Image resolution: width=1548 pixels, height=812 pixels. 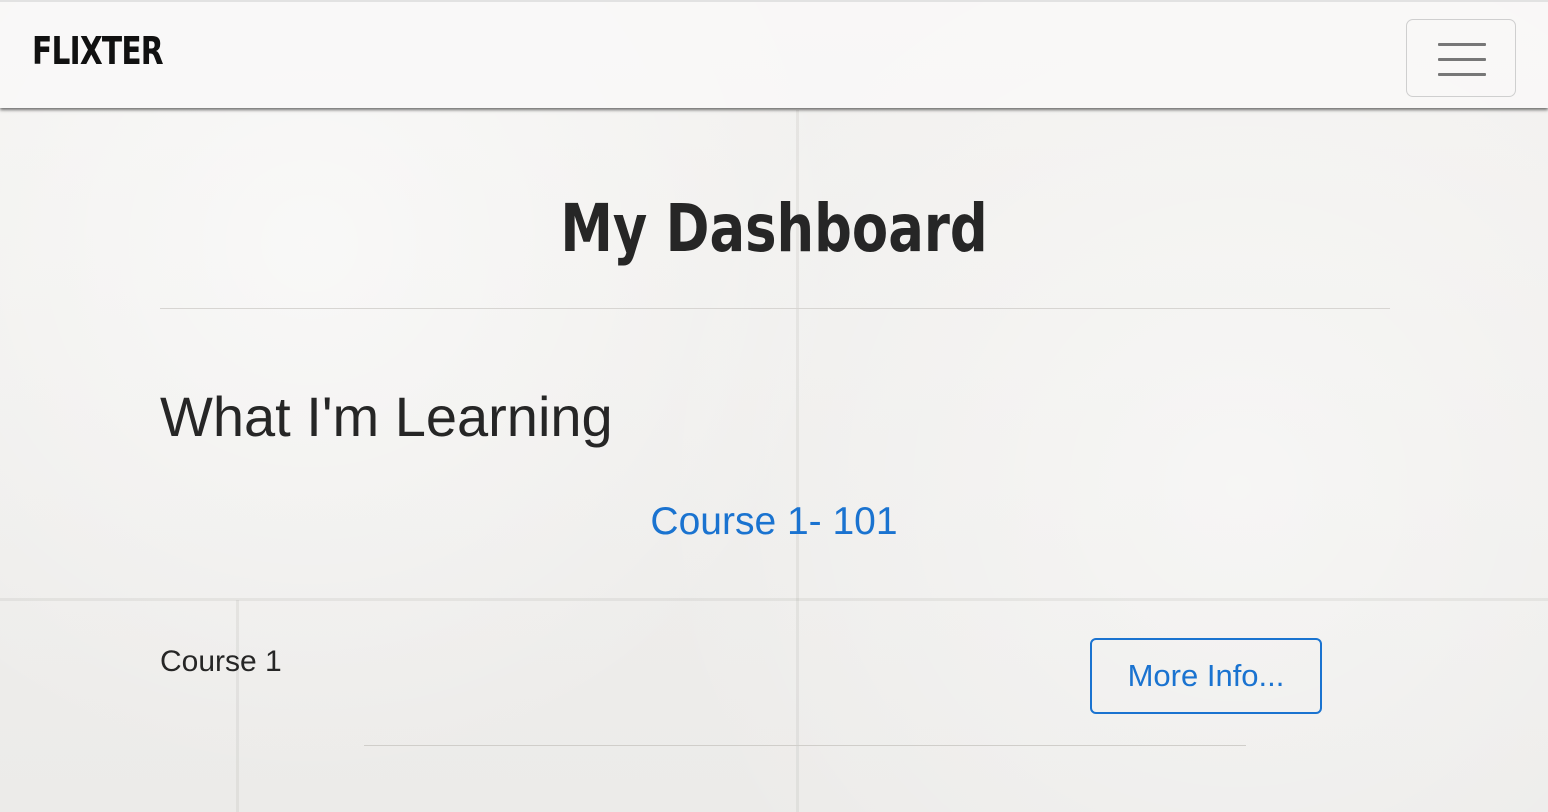 I want to click on hamburger-menu-button, so click(x=1461, y=58).